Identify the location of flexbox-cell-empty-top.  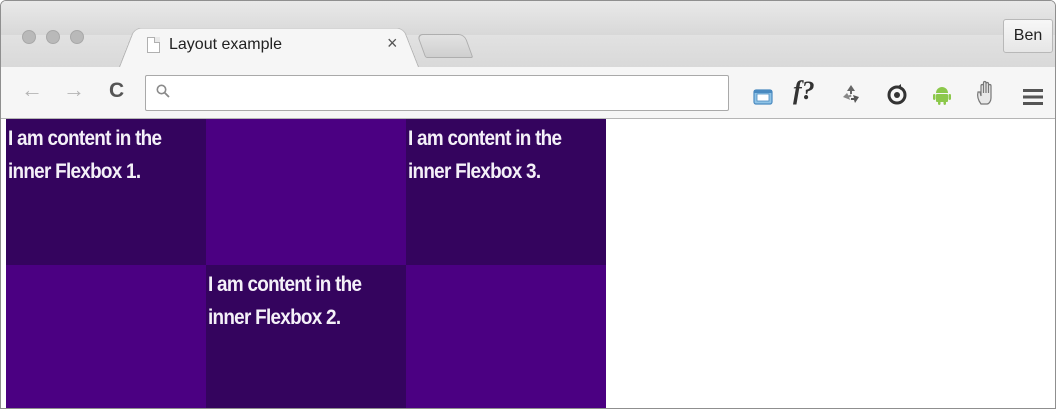
(306, 192).